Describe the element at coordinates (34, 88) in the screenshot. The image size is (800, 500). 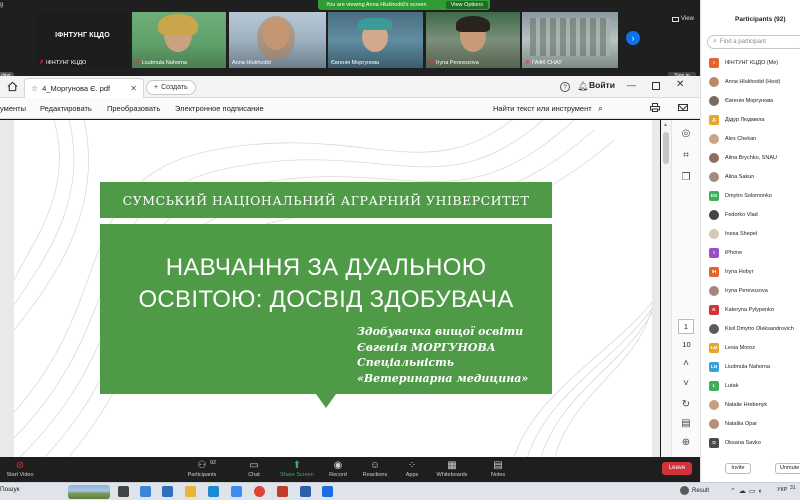
I see `star-icon: ☆` at that location.